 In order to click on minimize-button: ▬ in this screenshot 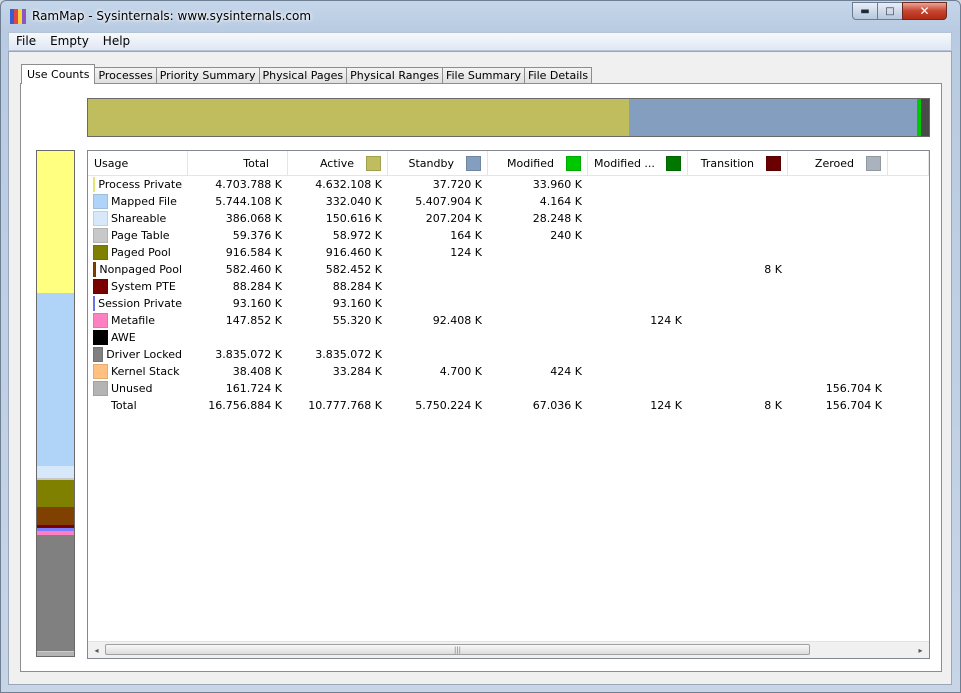, I will do `click(865, 11)`.